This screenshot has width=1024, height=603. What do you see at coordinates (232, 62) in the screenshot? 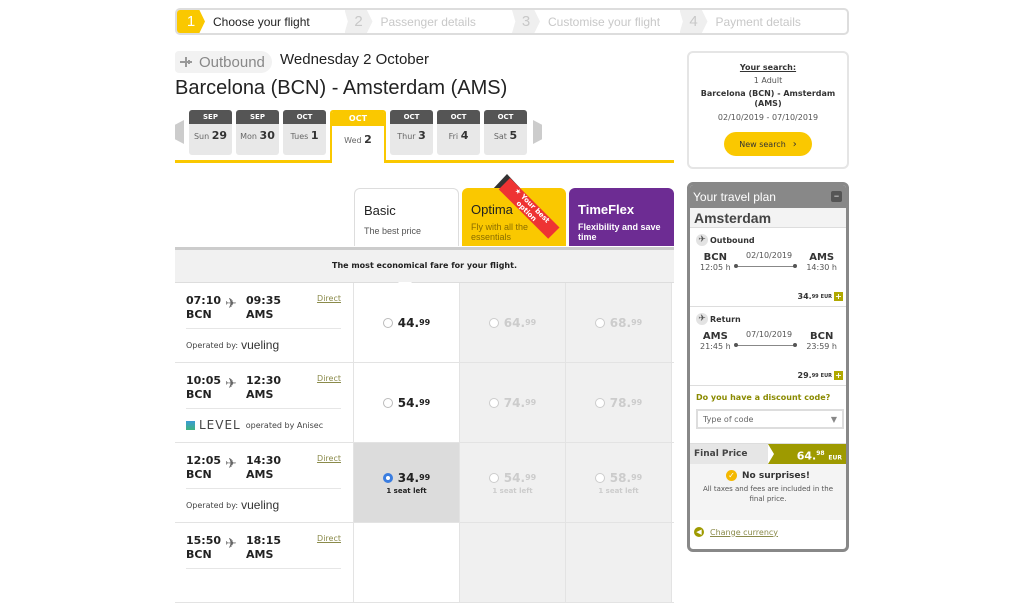
I see `outbound-label: Outbound` at bounding box center [232, 62].